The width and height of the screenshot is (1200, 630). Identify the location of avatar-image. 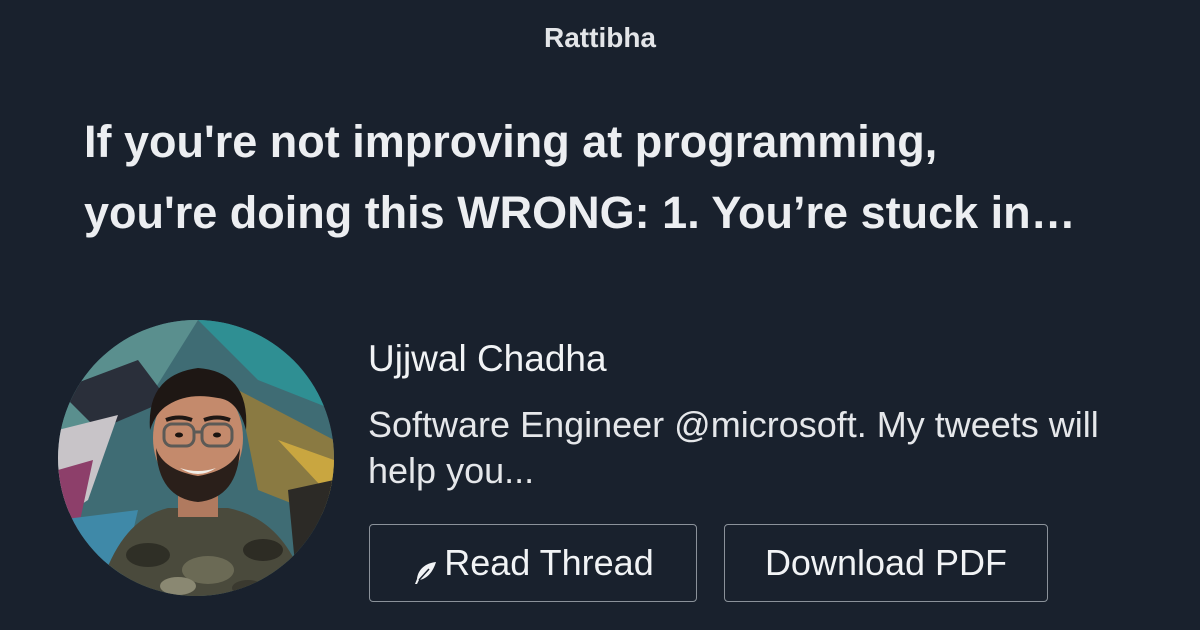
(196, 458).